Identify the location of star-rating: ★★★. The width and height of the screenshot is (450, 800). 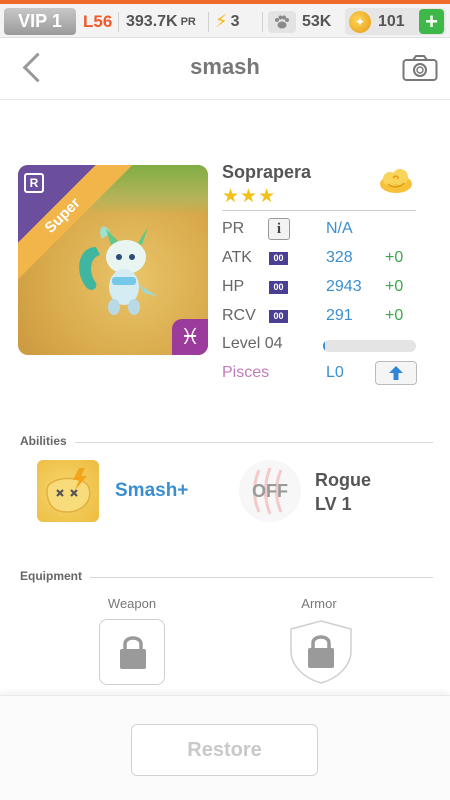
(249, 196).